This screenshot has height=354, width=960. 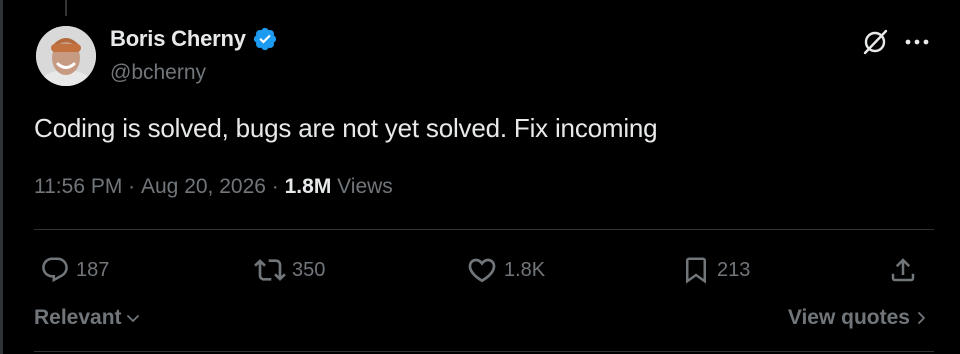 I want to click on repost-button: 350, so click(x=289, y=270).